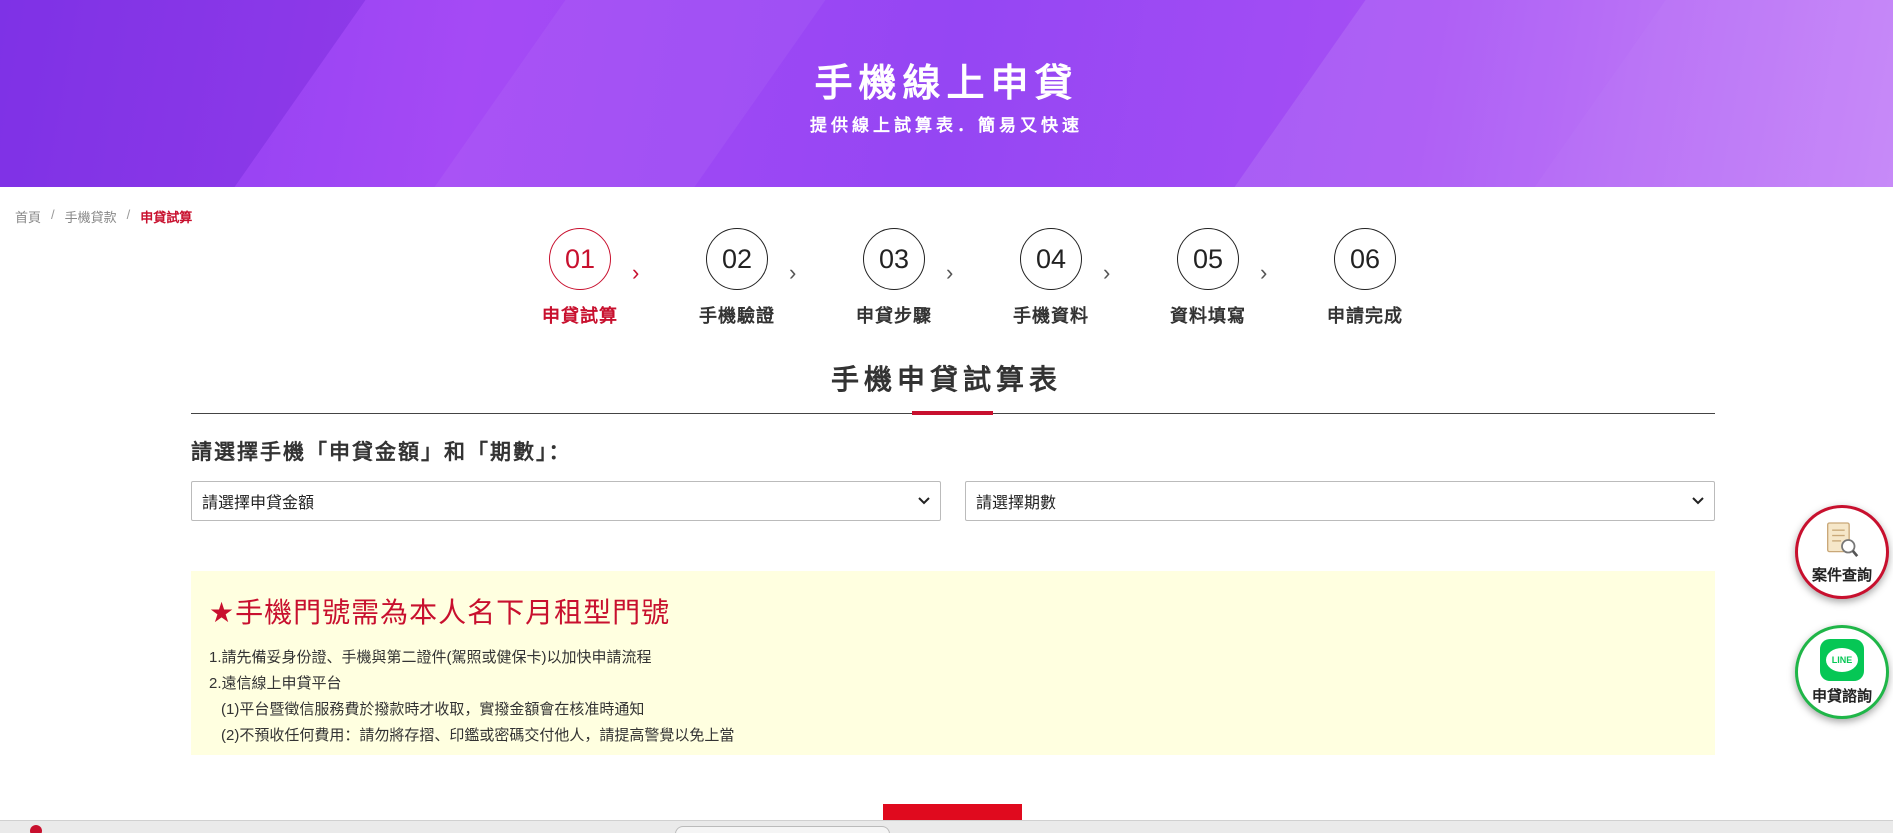 This screenshot has height=833, width=1893. I want to click on step-number: 03, so click(894, 259).